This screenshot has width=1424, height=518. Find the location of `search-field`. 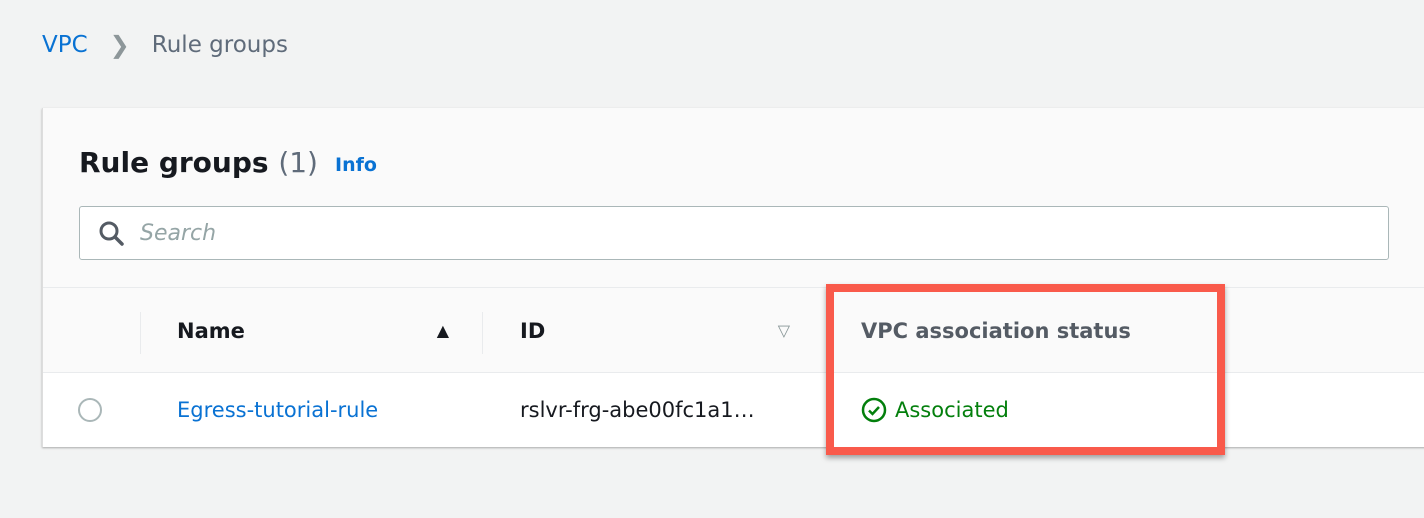

search-field is located at coordinates (734, 233).